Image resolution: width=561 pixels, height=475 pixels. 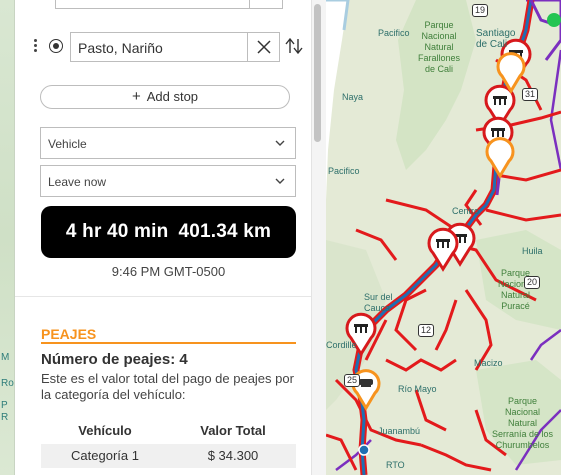 What do you see at coordinates (168, 143) in the screenshot?
I see `vehicle-select: Vehicle` at bounding box center [168, 143].